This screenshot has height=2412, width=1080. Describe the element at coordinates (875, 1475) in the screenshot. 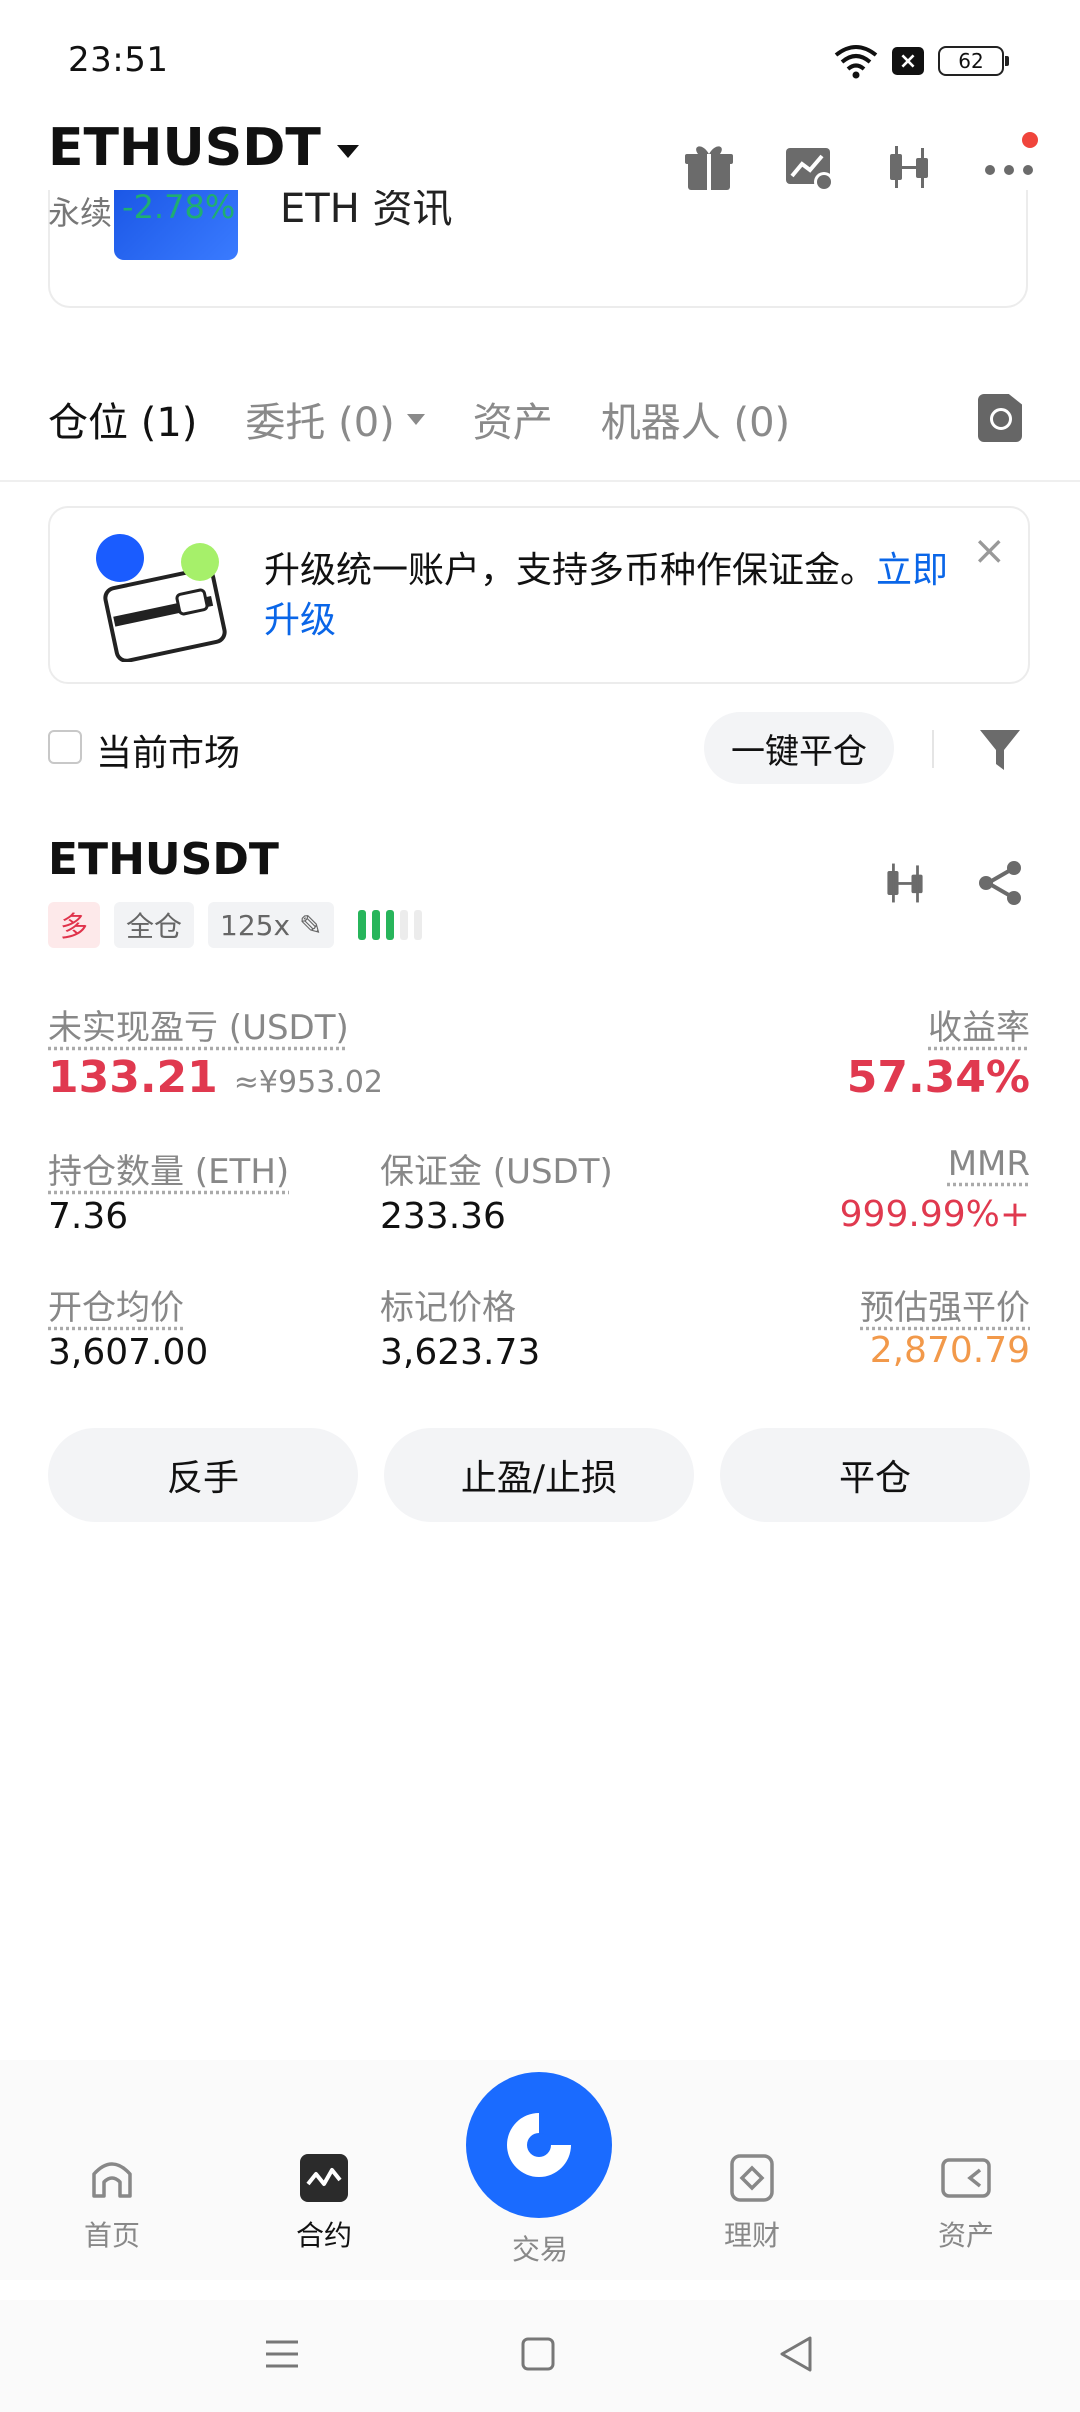

I see `close-position-button: 平仓` at that location.